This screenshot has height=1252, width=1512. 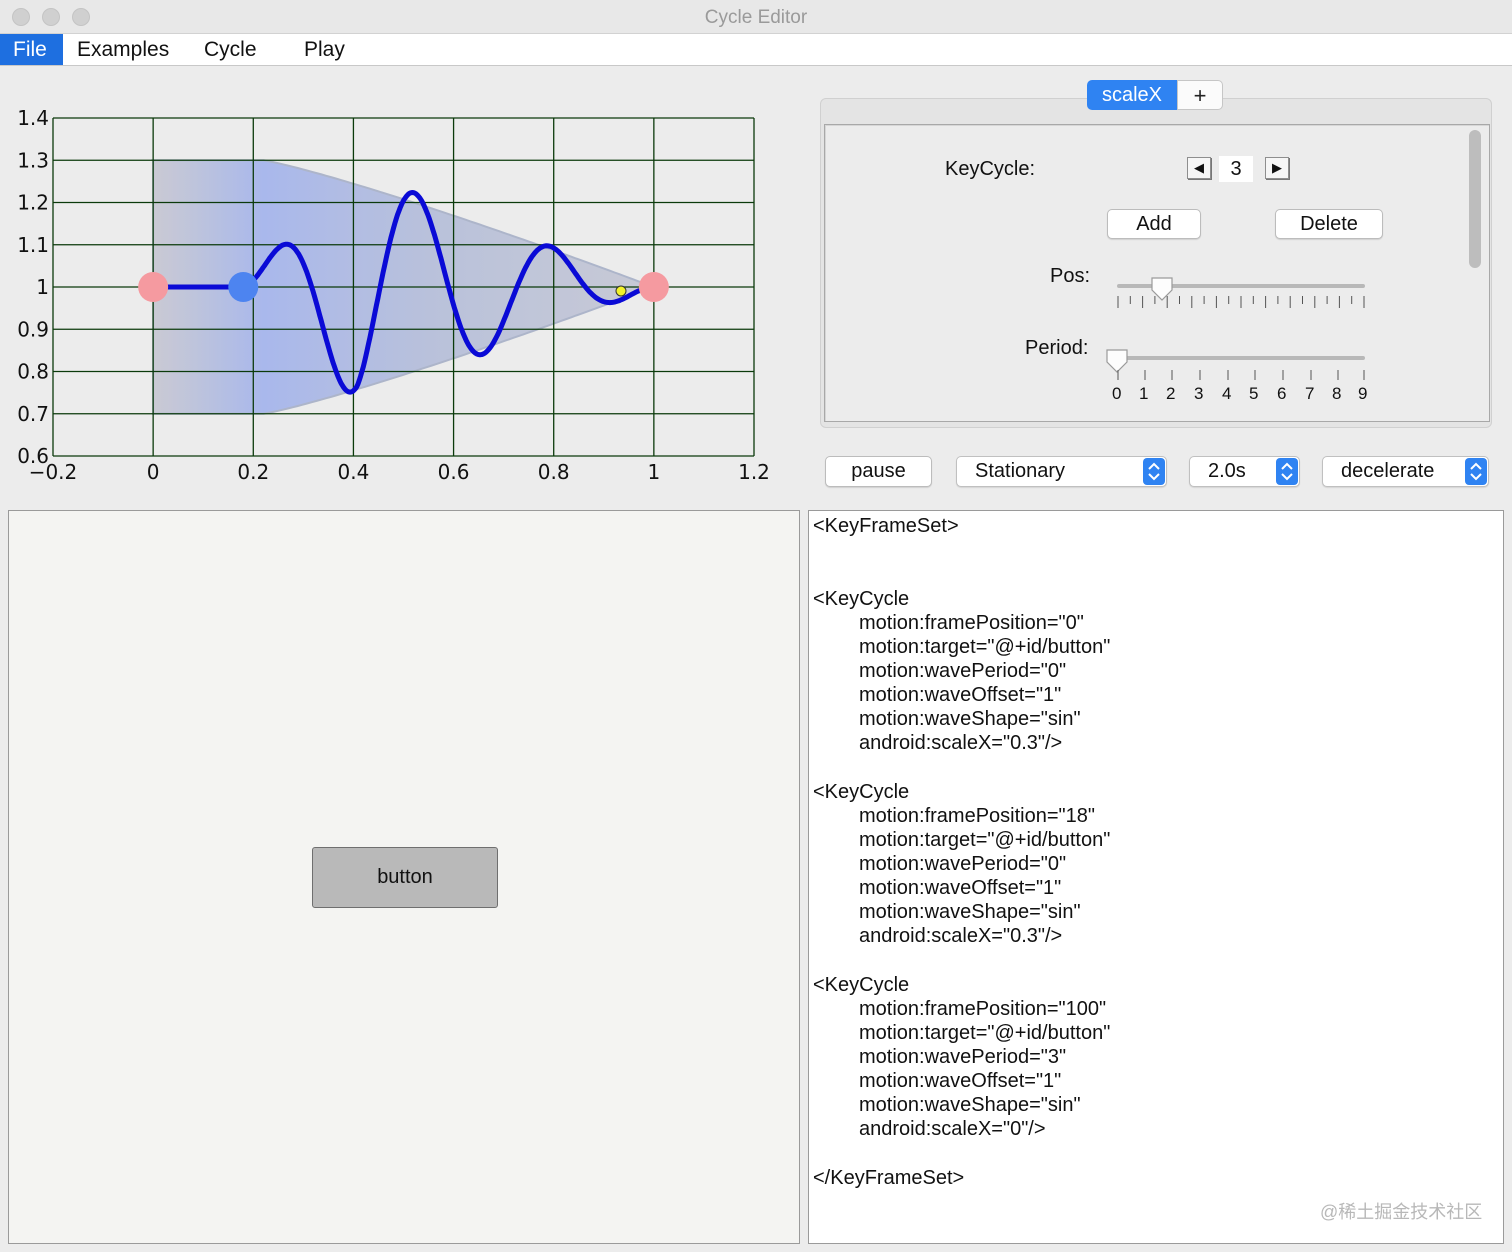 I want to click on delete-button: Delete, so click(x=1329, y=224).